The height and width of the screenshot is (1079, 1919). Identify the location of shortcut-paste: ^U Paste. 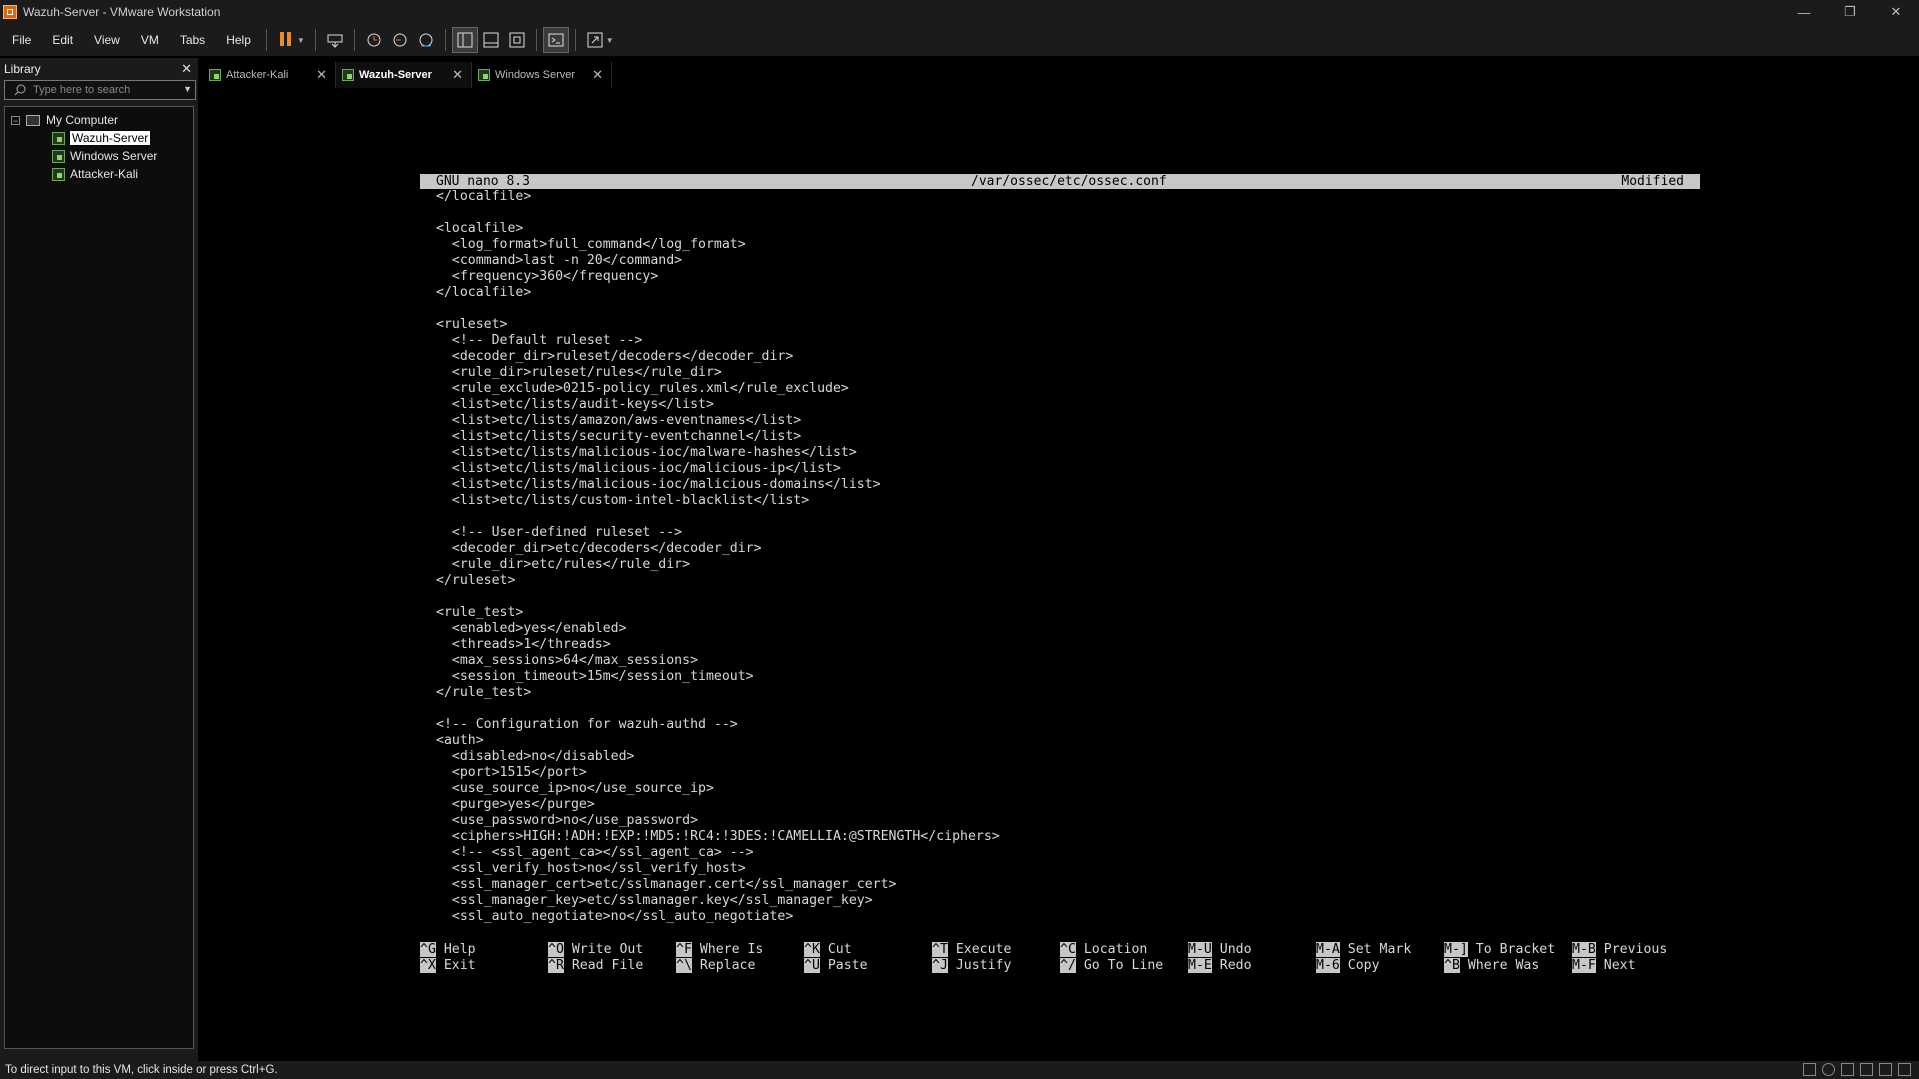
(836, 966).